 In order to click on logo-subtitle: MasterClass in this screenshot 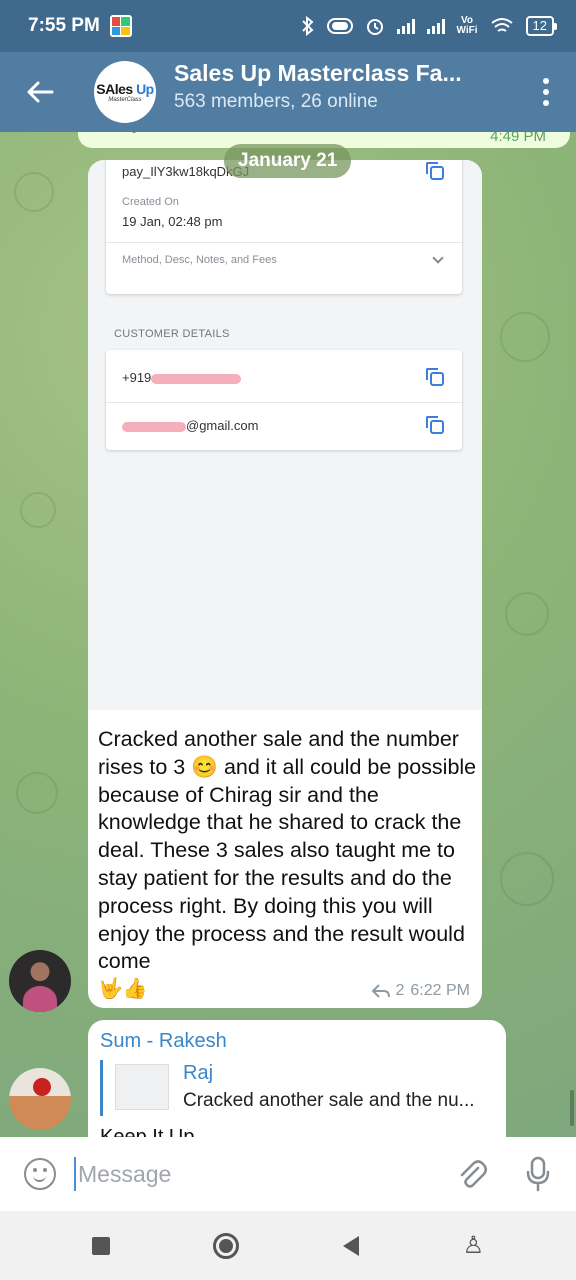, I will do `click(125, 100)`.